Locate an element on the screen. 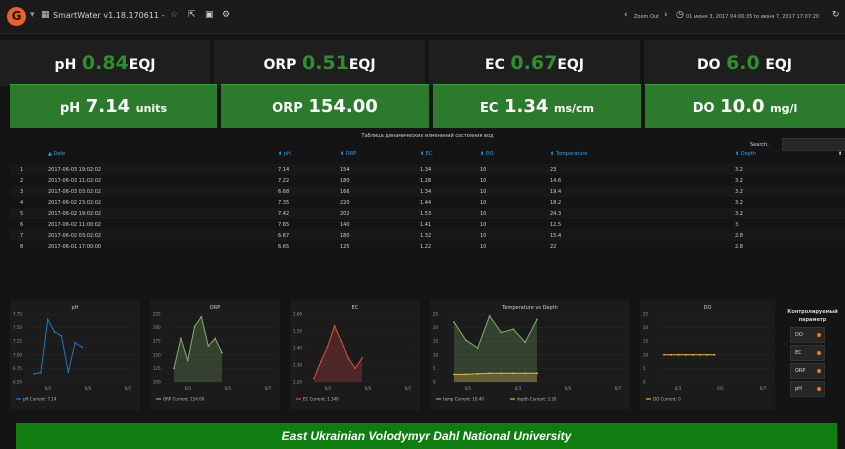 Image resolution: width=845 pixels, height=449 pixels. x-tick-label: 6/3 is located at coordinates (518, 388).